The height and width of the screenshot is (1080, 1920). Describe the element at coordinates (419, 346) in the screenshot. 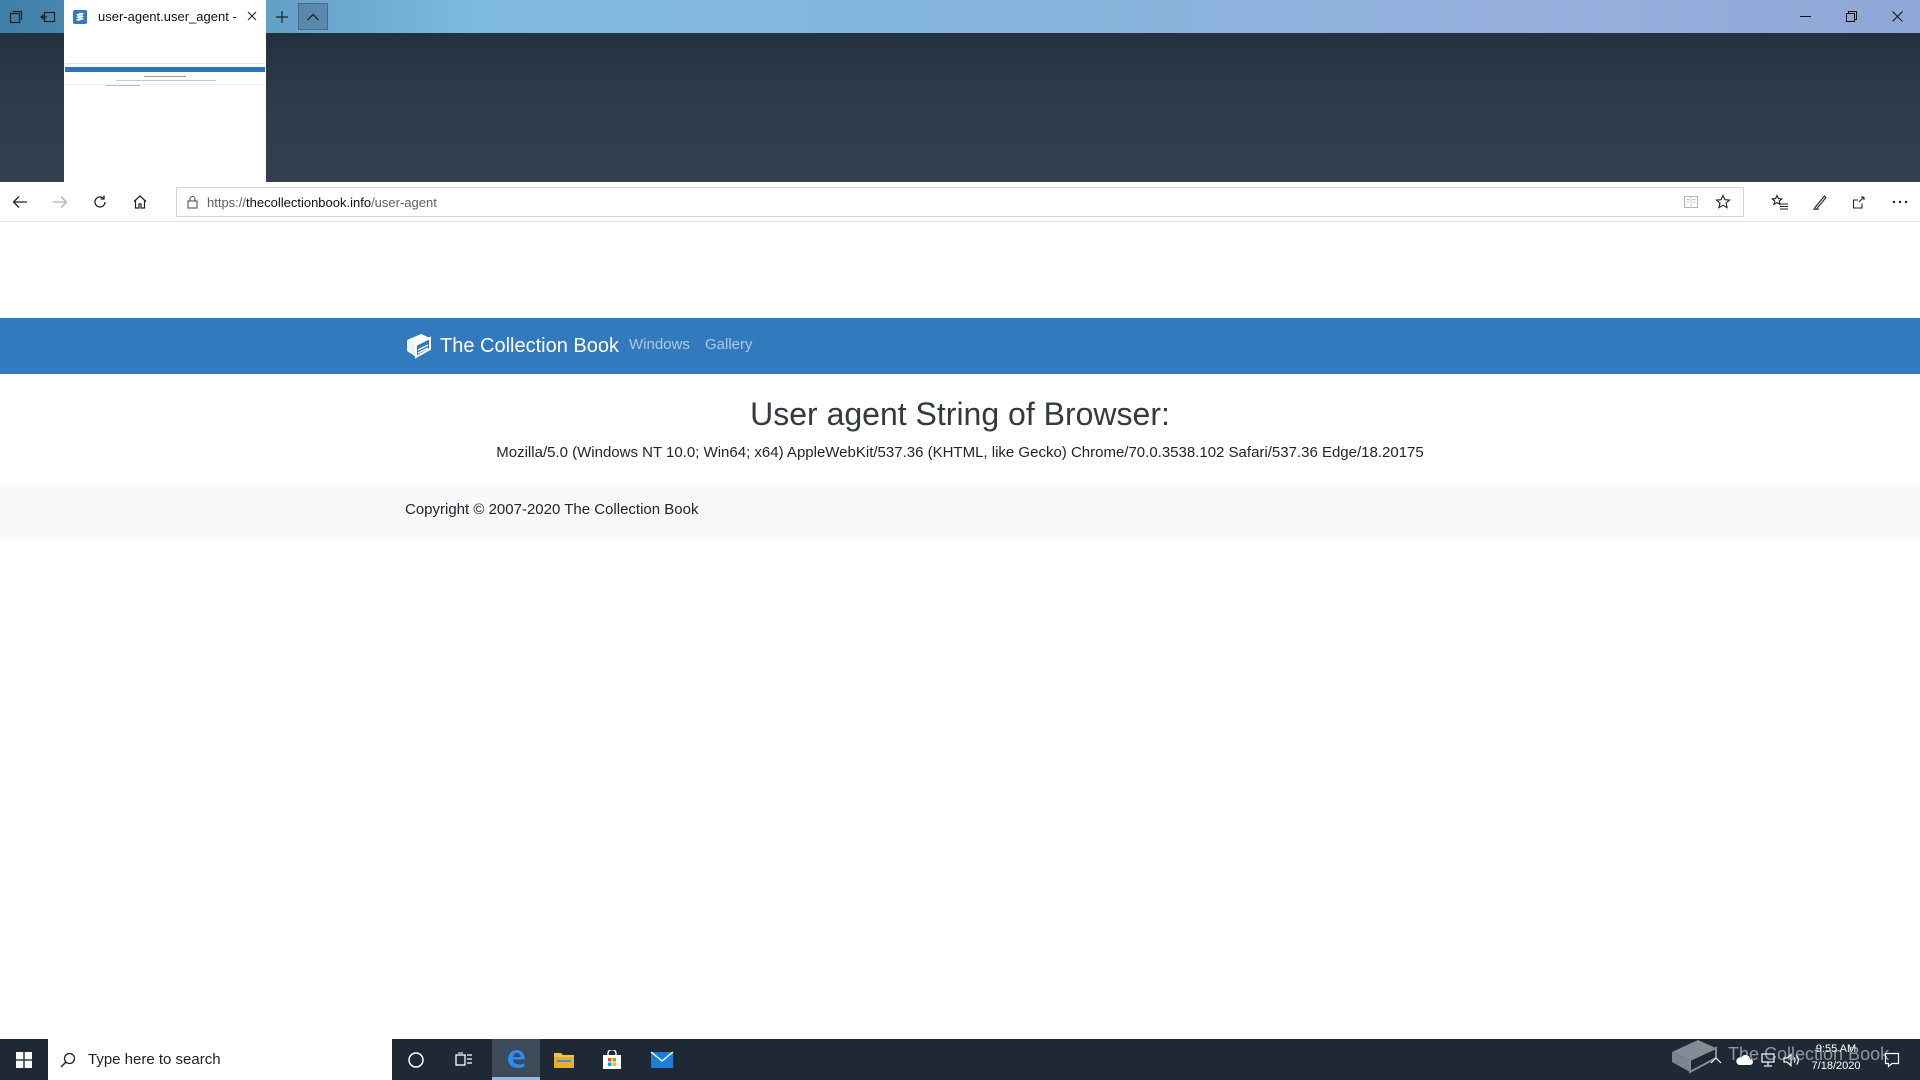

I see `book-logo-icon` at that location.